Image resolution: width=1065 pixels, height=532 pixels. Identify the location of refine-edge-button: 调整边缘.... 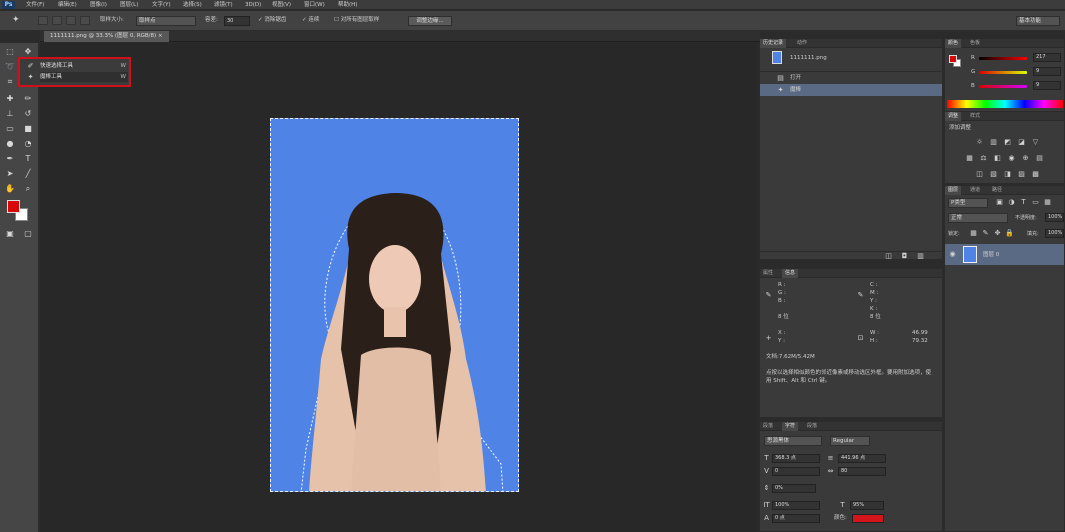
(430, 21).